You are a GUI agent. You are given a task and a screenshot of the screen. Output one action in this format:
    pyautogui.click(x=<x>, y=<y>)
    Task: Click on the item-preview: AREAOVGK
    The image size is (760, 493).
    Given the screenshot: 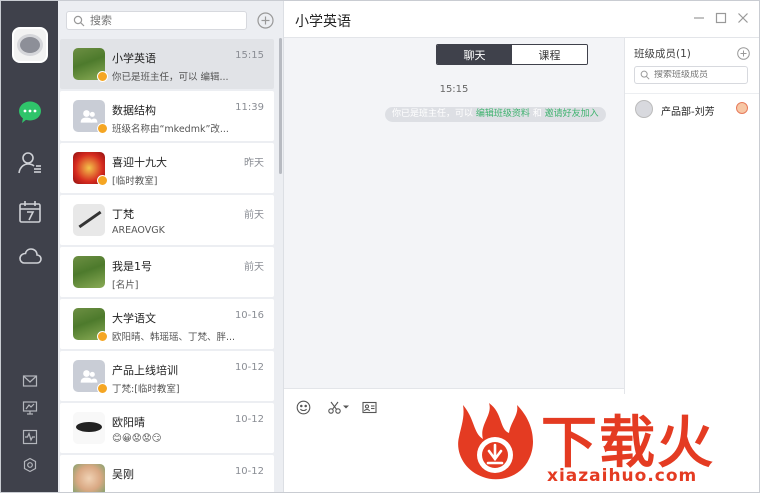 What is the action you would take?
    pyautogui.click(x=138, y=230)
    